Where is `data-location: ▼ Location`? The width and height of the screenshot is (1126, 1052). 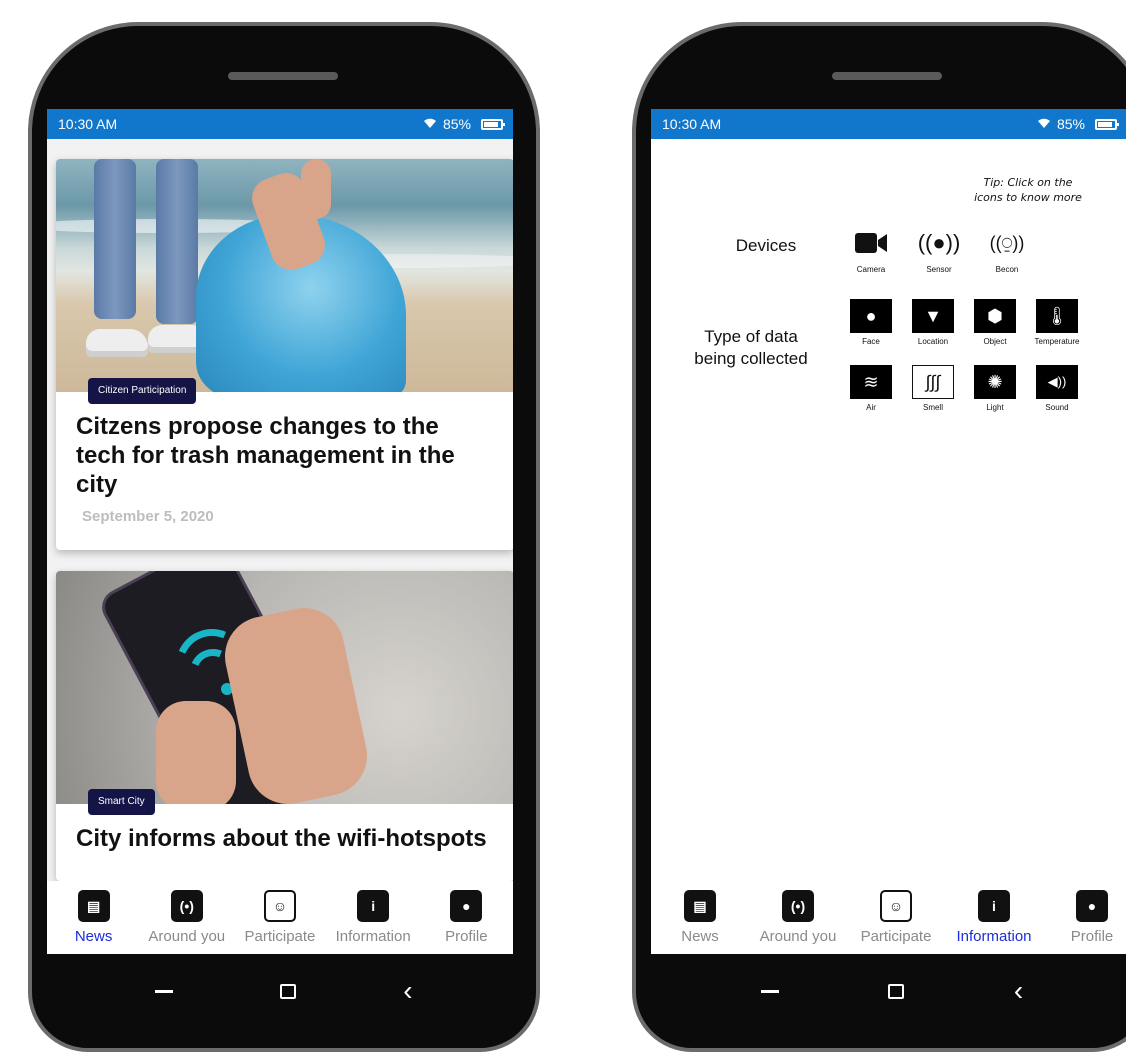
data-location: ▼ Location is located at coordinates (933, 322).